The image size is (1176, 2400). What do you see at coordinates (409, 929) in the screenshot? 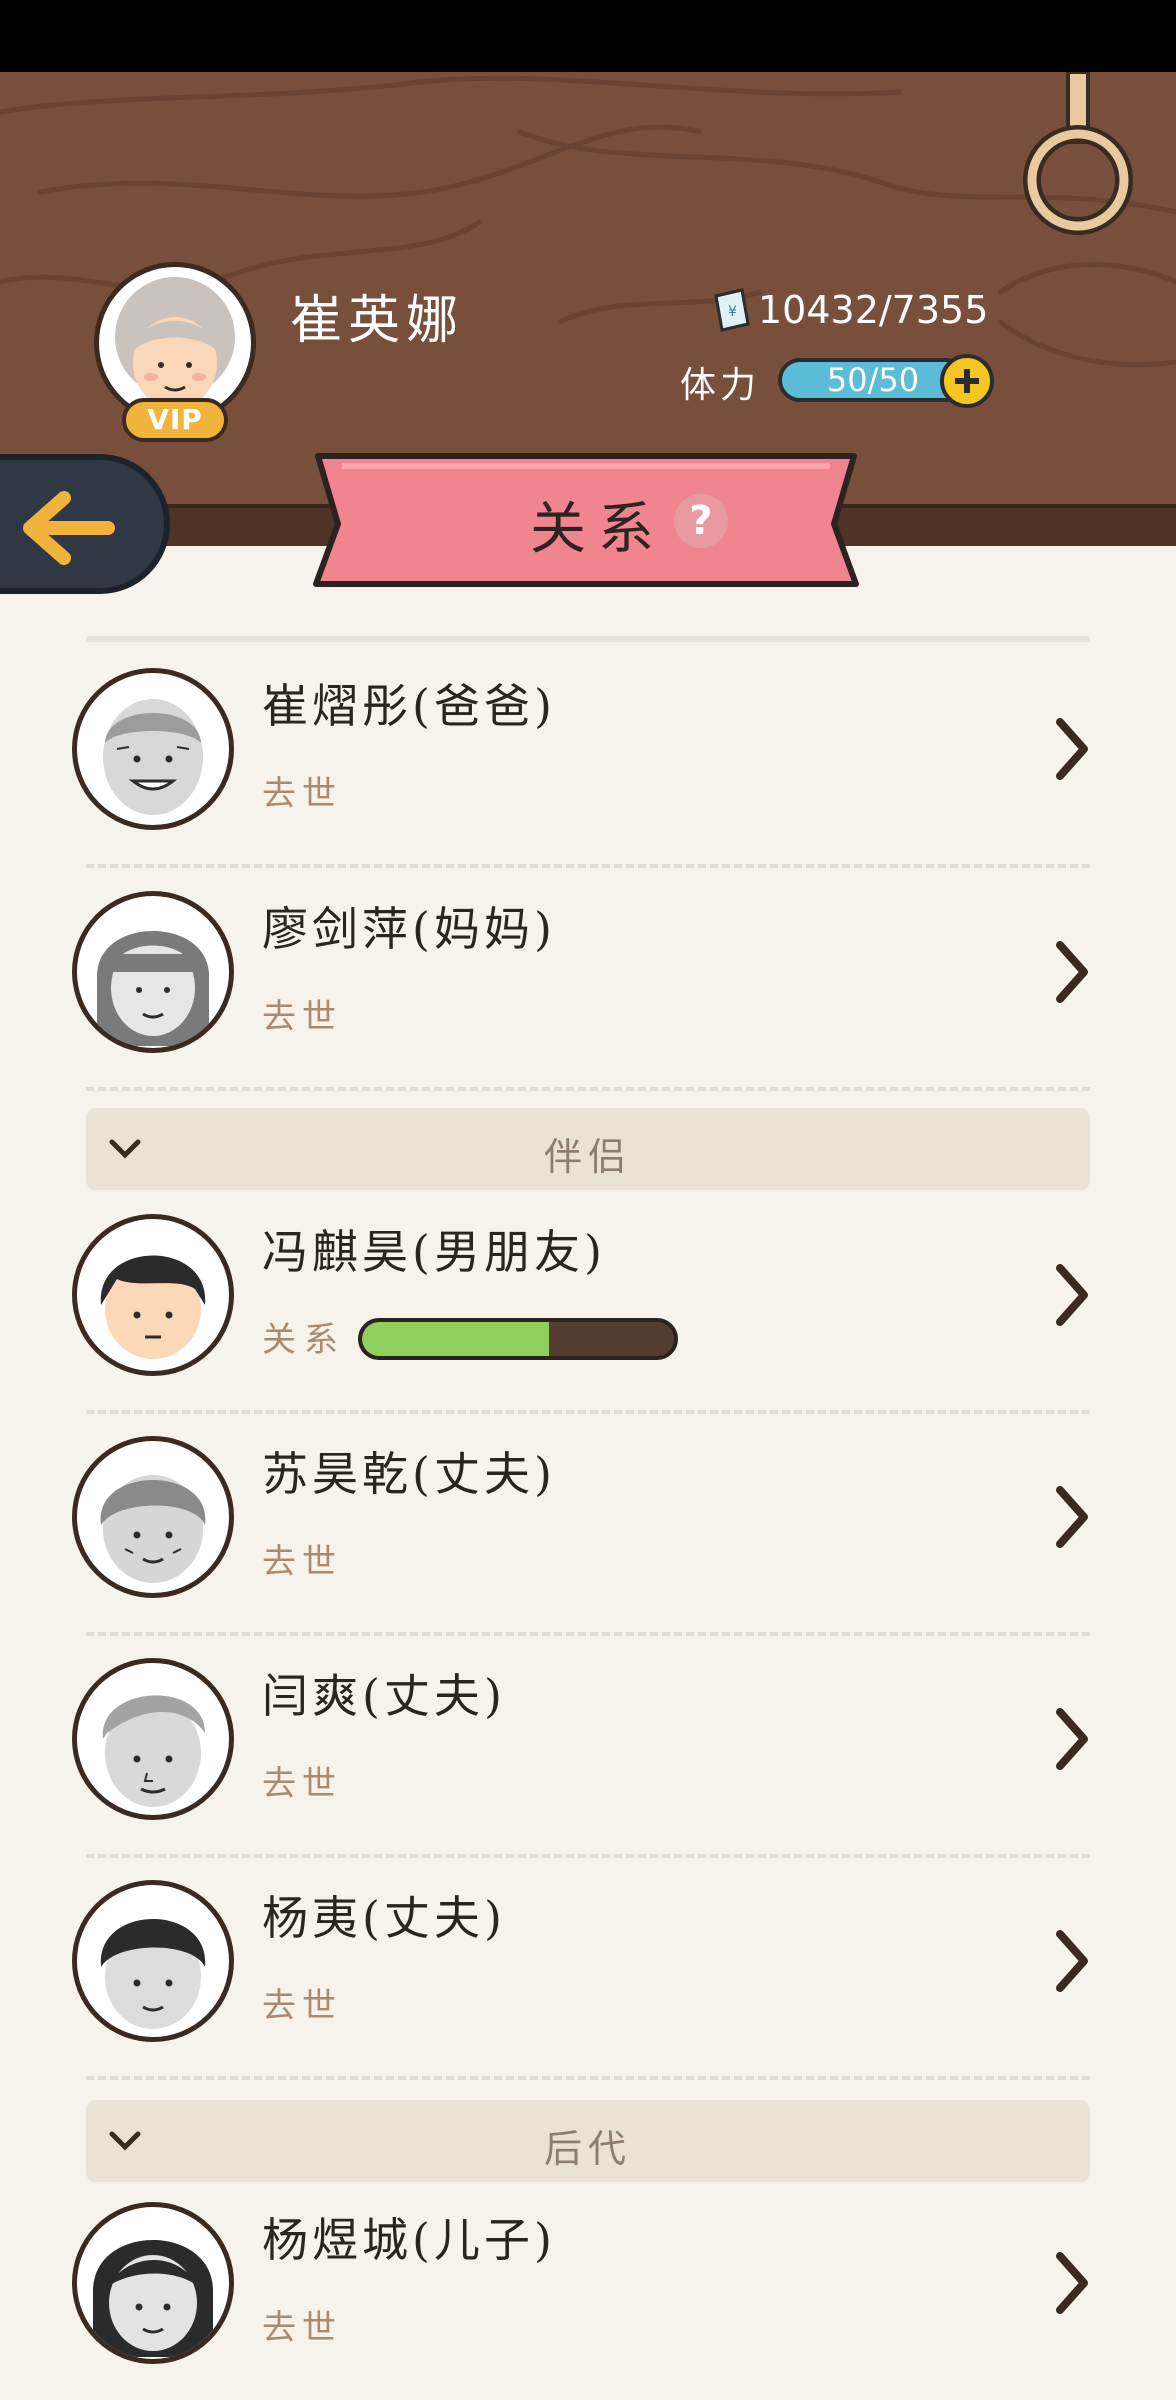
I see `member-name: 廖剑萍(妈妈)` at bounding box center [409, 929].